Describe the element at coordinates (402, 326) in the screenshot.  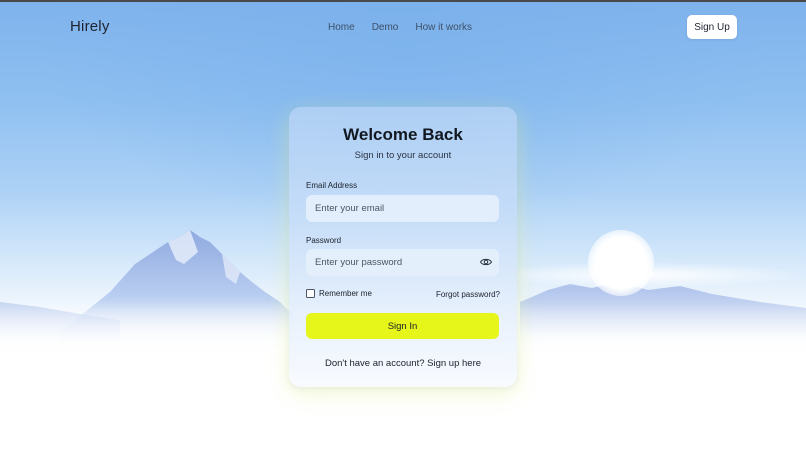
I see `signin-button: Sign In` at that location.